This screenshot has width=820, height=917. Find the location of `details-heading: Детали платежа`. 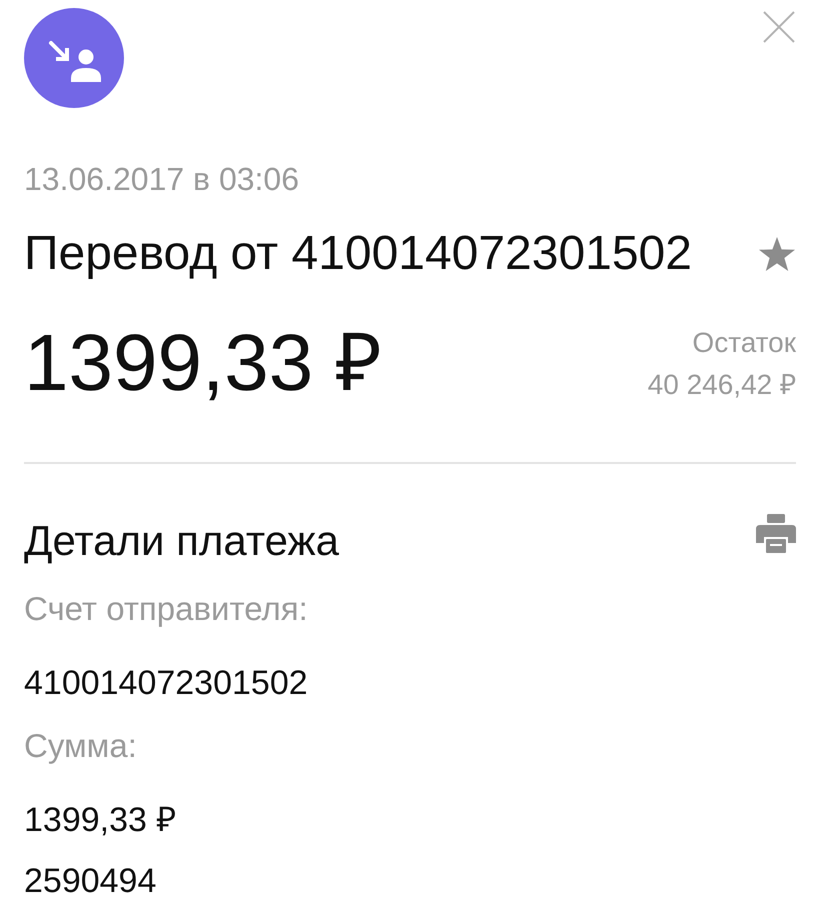

details-heading: Детали платежа is located at coordinates (181, 541).